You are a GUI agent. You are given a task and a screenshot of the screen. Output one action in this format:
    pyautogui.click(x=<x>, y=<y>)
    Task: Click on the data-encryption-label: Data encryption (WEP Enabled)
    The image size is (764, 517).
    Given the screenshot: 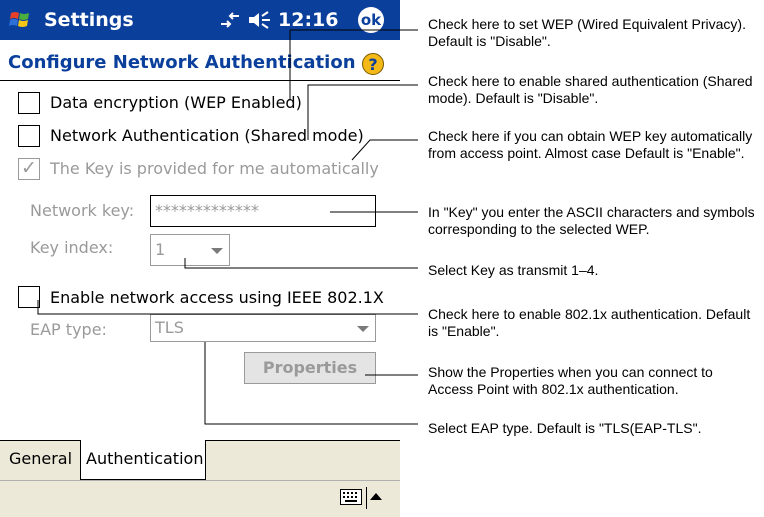 What is the action you would take?
    pyautogui.click(x=176, y=102)
    